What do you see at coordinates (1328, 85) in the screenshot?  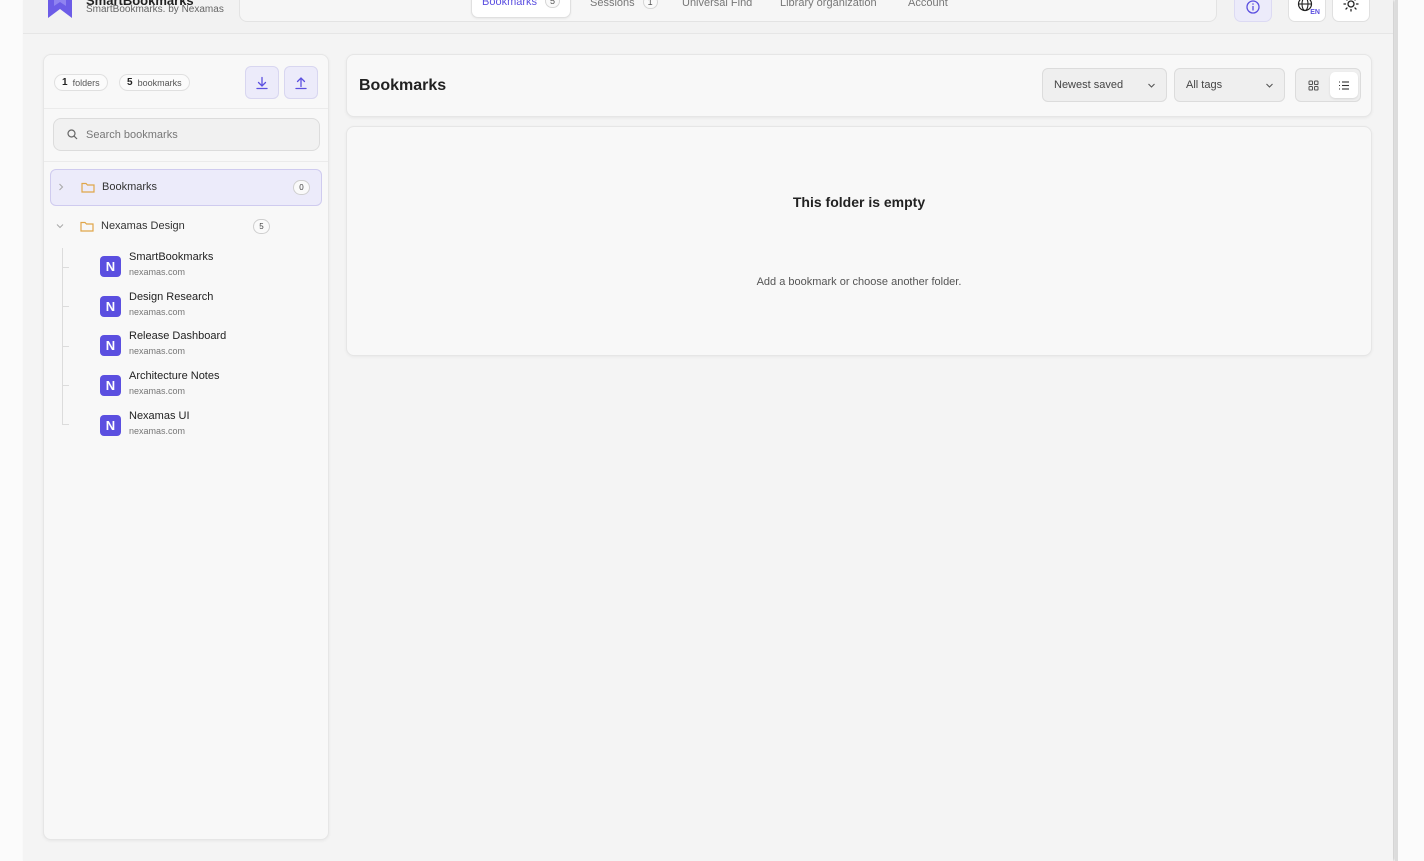 I see `view-mode-toggle` at bounding box center [1328, 85].